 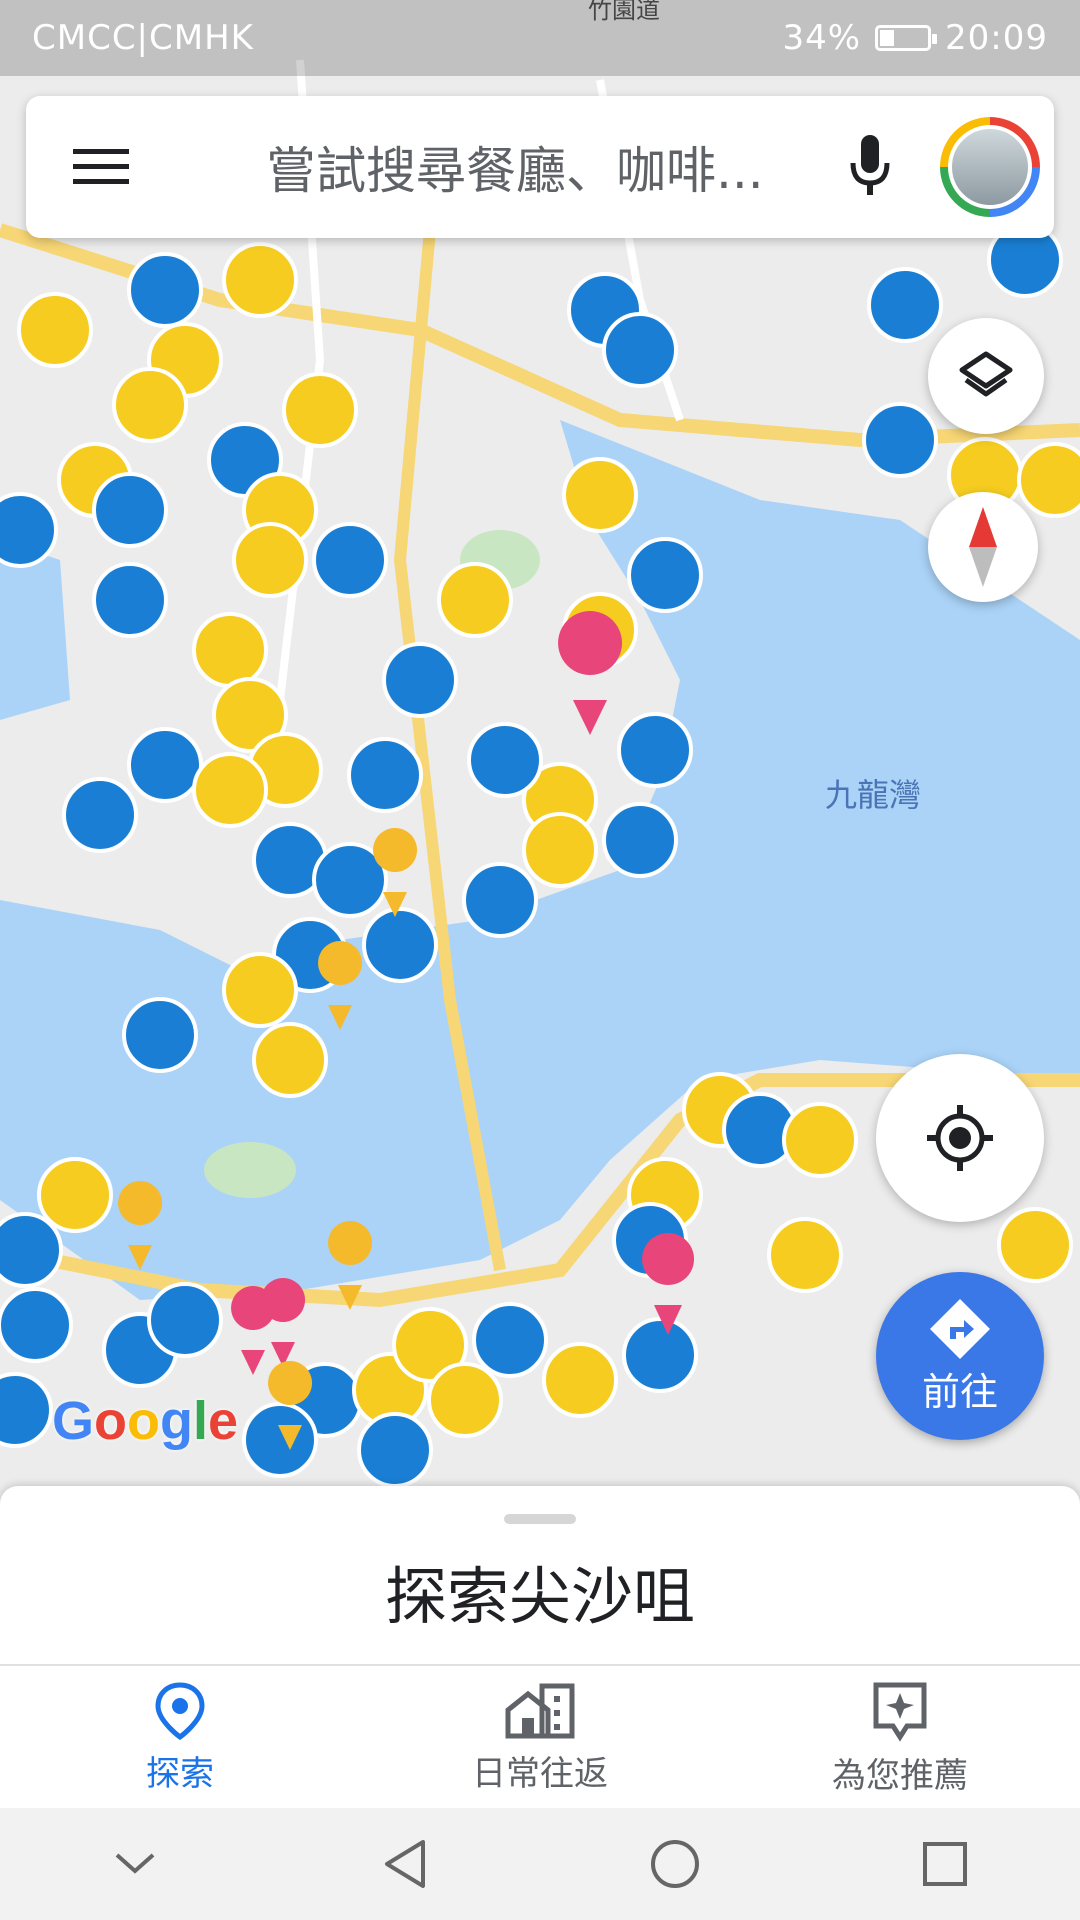 What do you see at coordinates (906, 38) in the screenshot?
I see `battery-icon` at bounding box center [906, 38].